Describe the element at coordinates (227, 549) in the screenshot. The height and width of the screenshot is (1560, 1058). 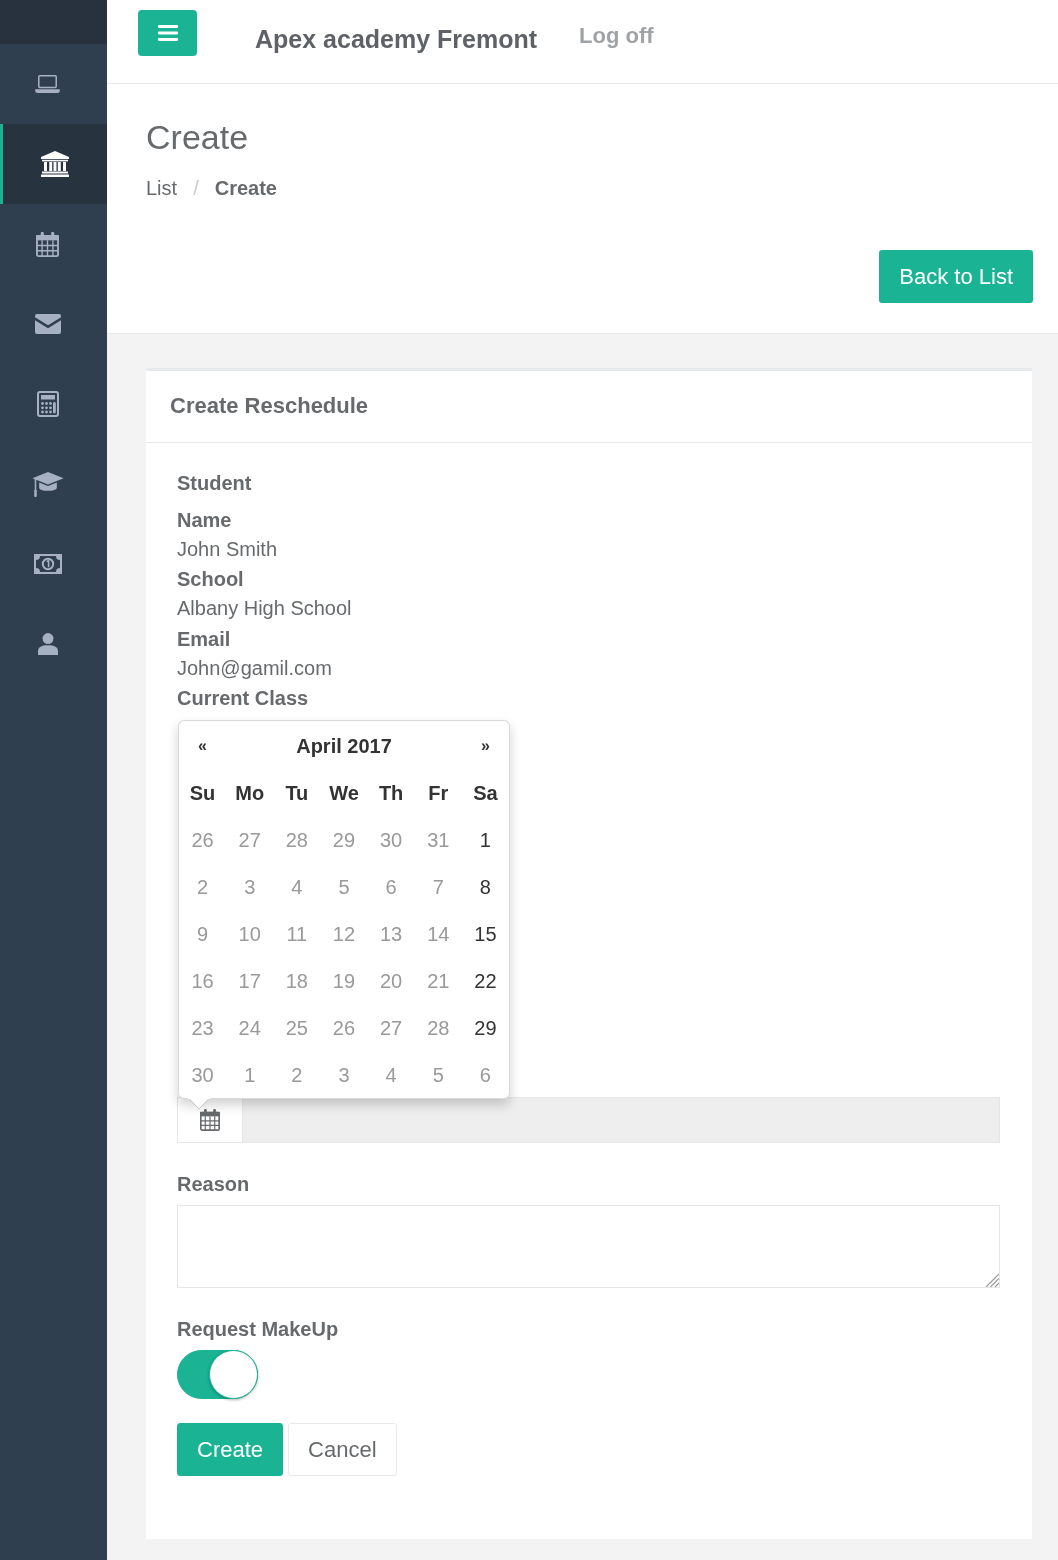
I see `field-value: John Smith` at that location.